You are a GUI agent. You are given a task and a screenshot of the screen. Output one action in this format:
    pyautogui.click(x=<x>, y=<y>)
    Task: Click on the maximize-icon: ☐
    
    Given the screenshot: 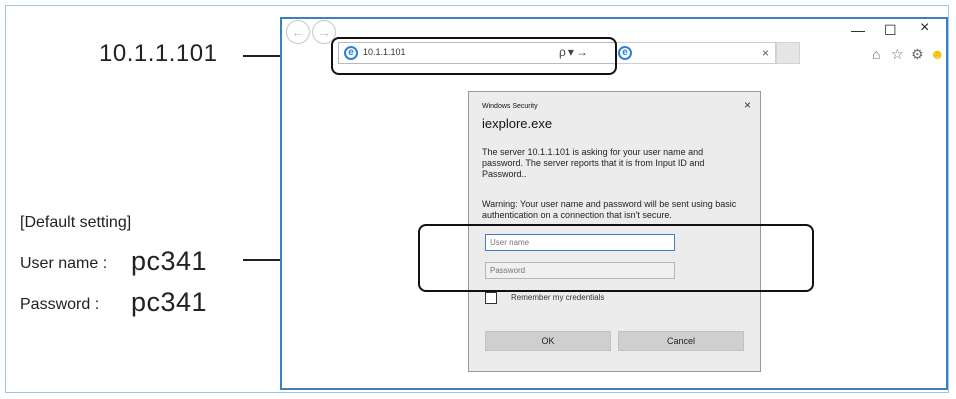 What is the action you would take?
    pyautogui.click(x=890, y=30)
    